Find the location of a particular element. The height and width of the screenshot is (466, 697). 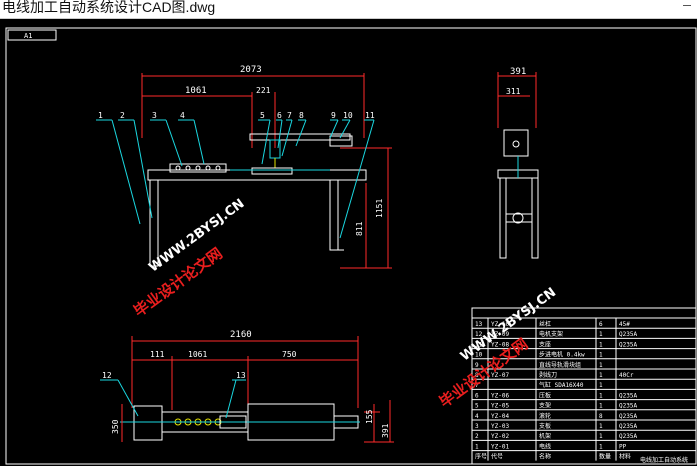

dim-inner-height: 811 is located at coordinates (359, 228).